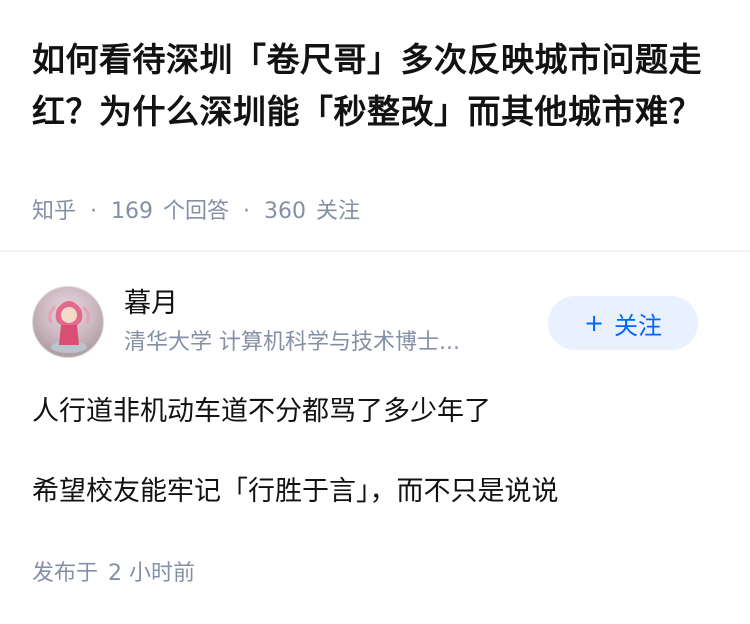  I want to click on answer-count: 169, so click(132, 211).